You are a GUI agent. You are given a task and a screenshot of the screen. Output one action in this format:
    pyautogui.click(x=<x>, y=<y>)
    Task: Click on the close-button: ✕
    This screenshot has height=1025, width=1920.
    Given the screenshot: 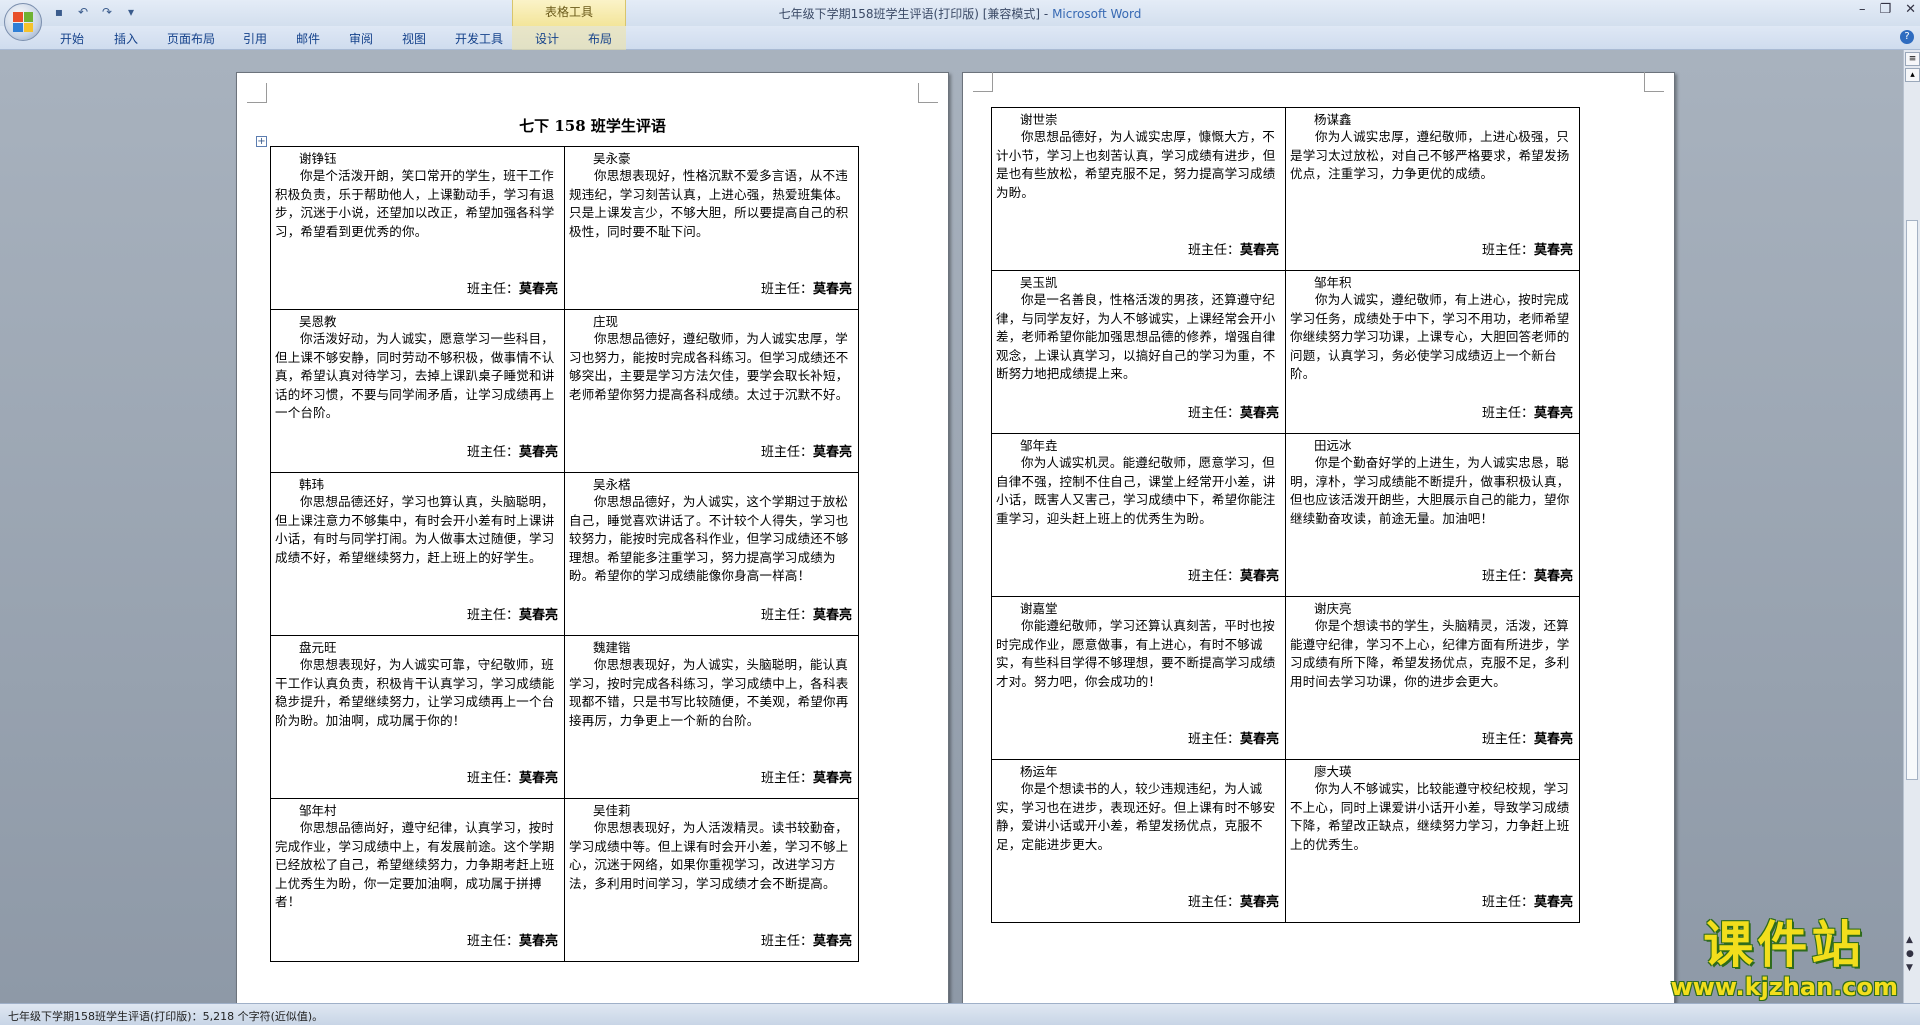 What is the action you would take?
    pyautogui.click(x=1910, y=9)
    